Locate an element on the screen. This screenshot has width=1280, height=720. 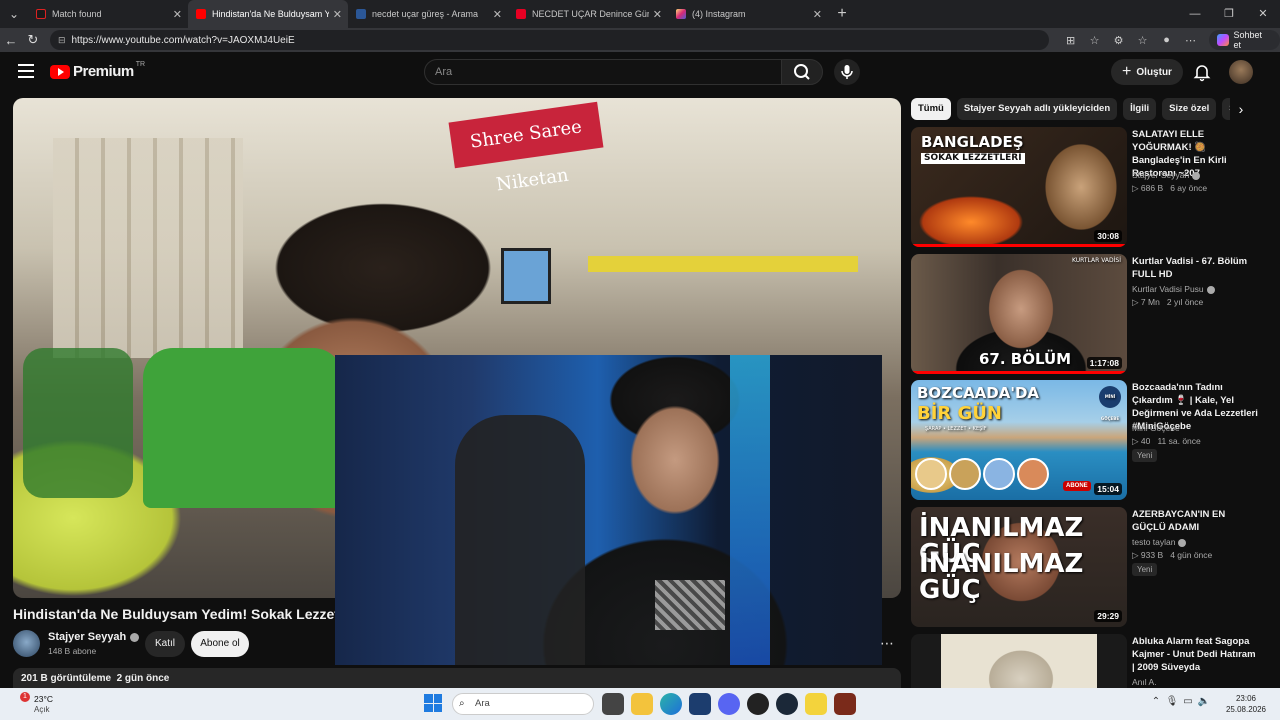
thumb-channel-badge: MİNİ GÖÇEBE is located at coordinates (1110, 403).